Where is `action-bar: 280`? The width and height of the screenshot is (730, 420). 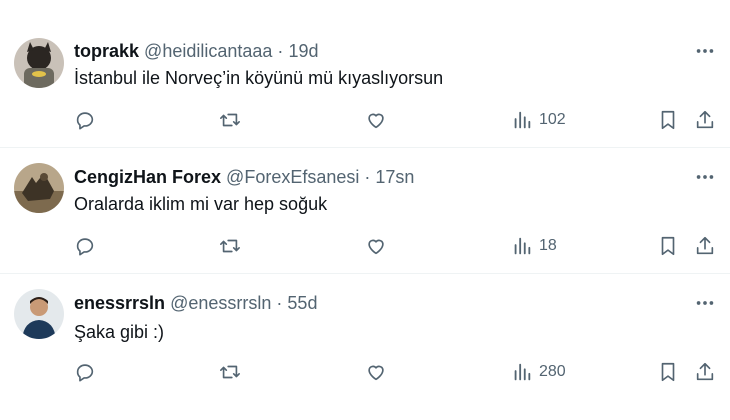 action-bar: 280 is located at coordinates (365, 372).